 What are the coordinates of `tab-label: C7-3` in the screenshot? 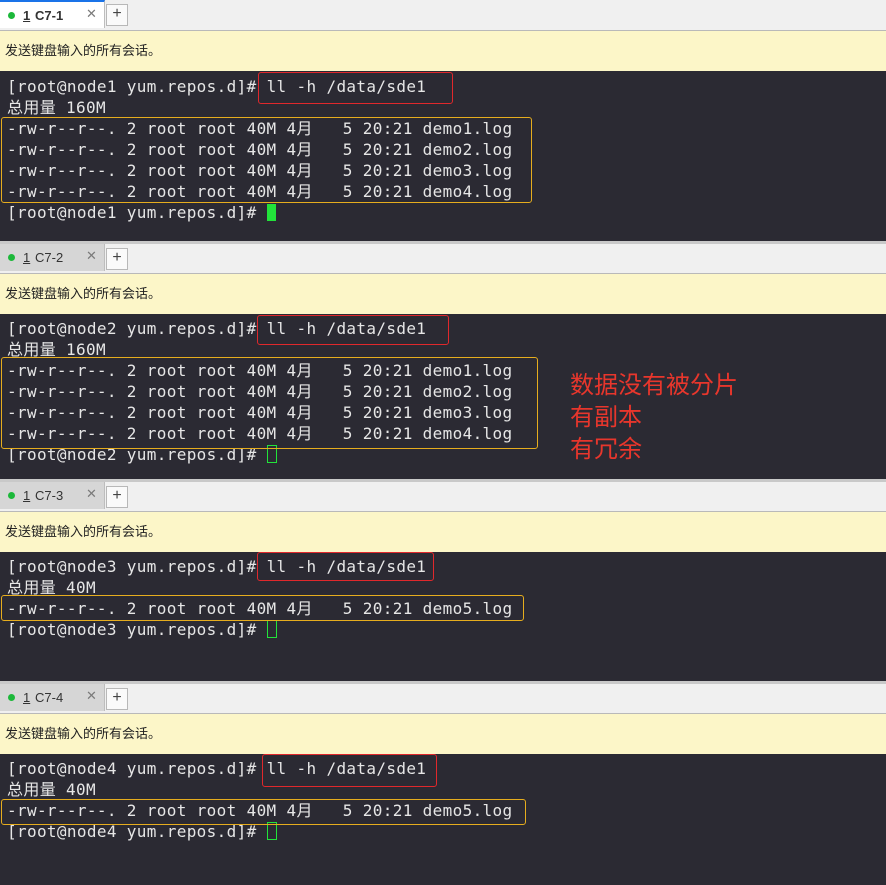 It's located at (49, 495).